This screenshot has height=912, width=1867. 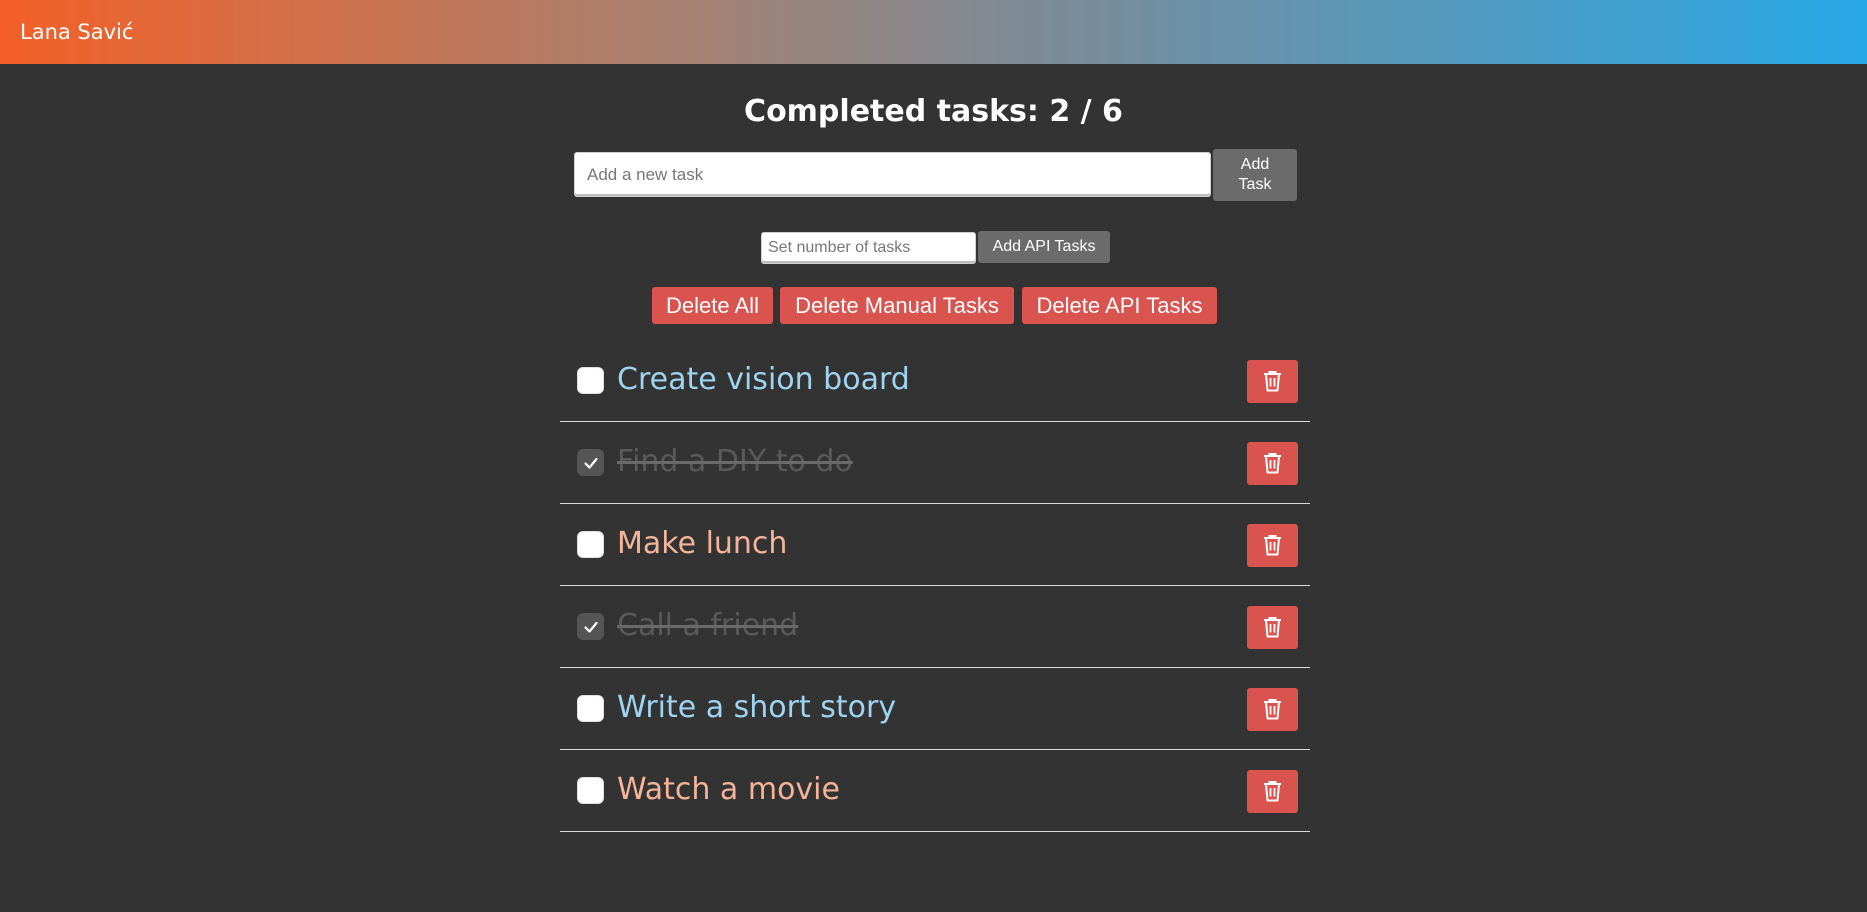 What do you see at coordinates (897, 305) in the screenshot?
I see `delete-manual-tasks-button: Delete Manual Tasks` at bounding box center [897, 305].